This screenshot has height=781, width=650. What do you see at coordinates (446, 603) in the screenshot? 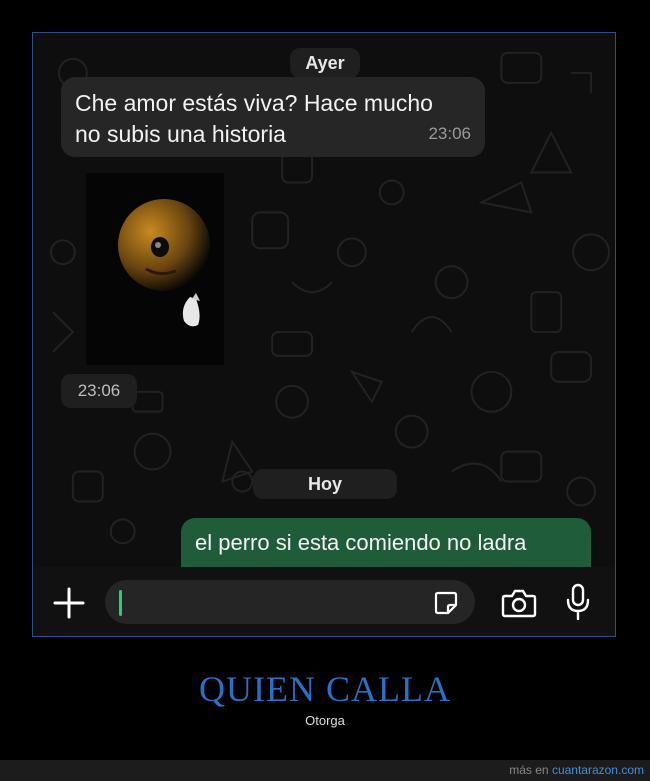
I see `sticker-icon` at bounding box center [446, 603].